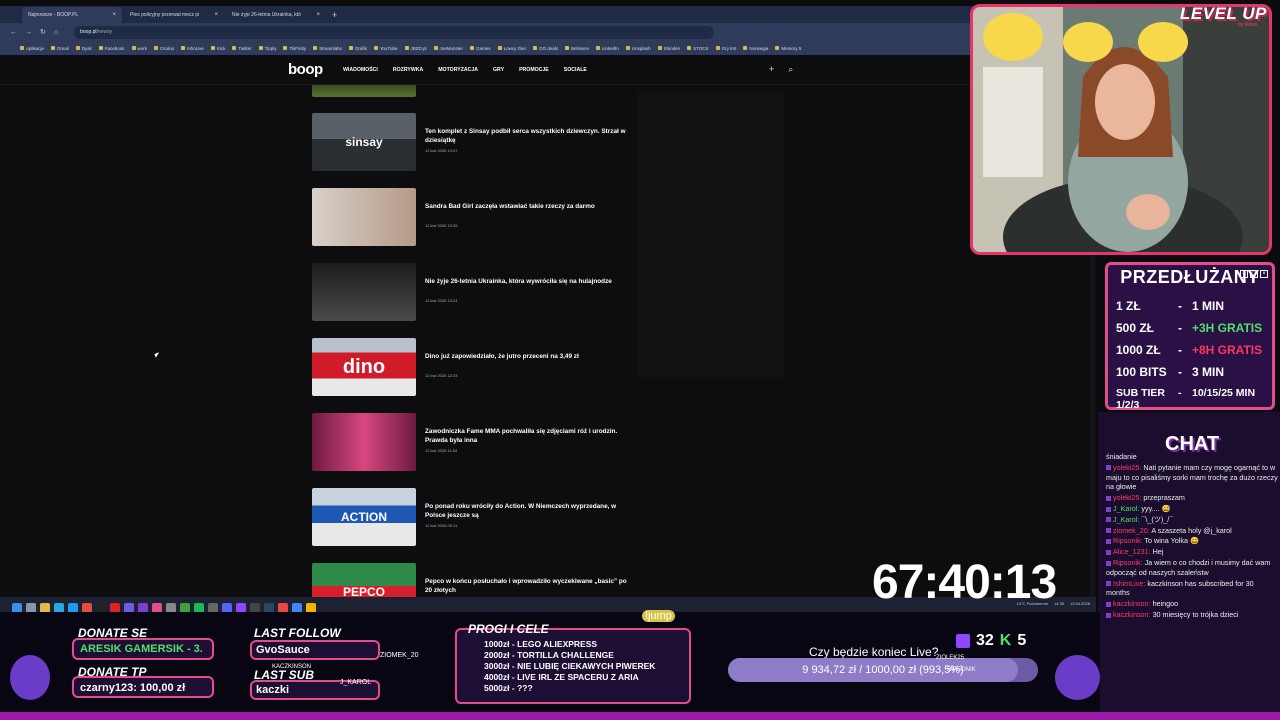 The image size is (1280, 720). What do you see at coordinates (577, 48) in the screenshot?
I see `bookmark-item: Behance` at bounding box center [577, 48].